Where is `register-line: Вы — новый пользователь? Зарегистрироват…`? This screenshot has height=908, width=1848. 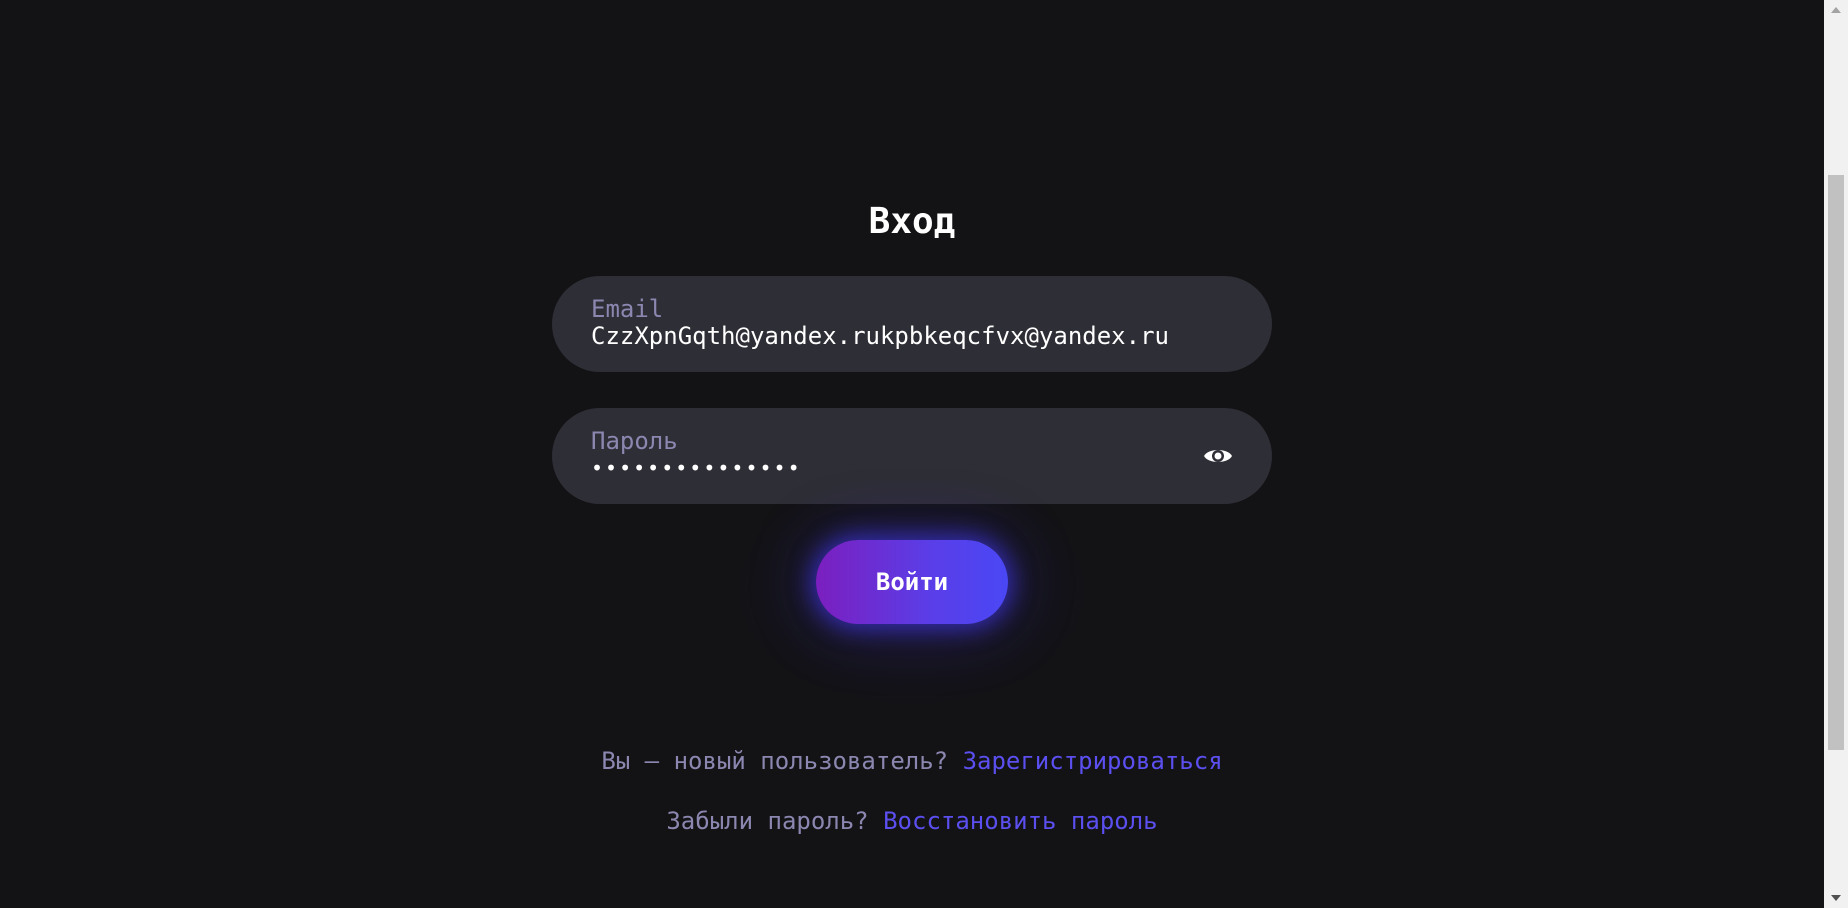 register-line: Вы — новый пользователь? Зарегистрироват… is located at coordinates (912, 761).